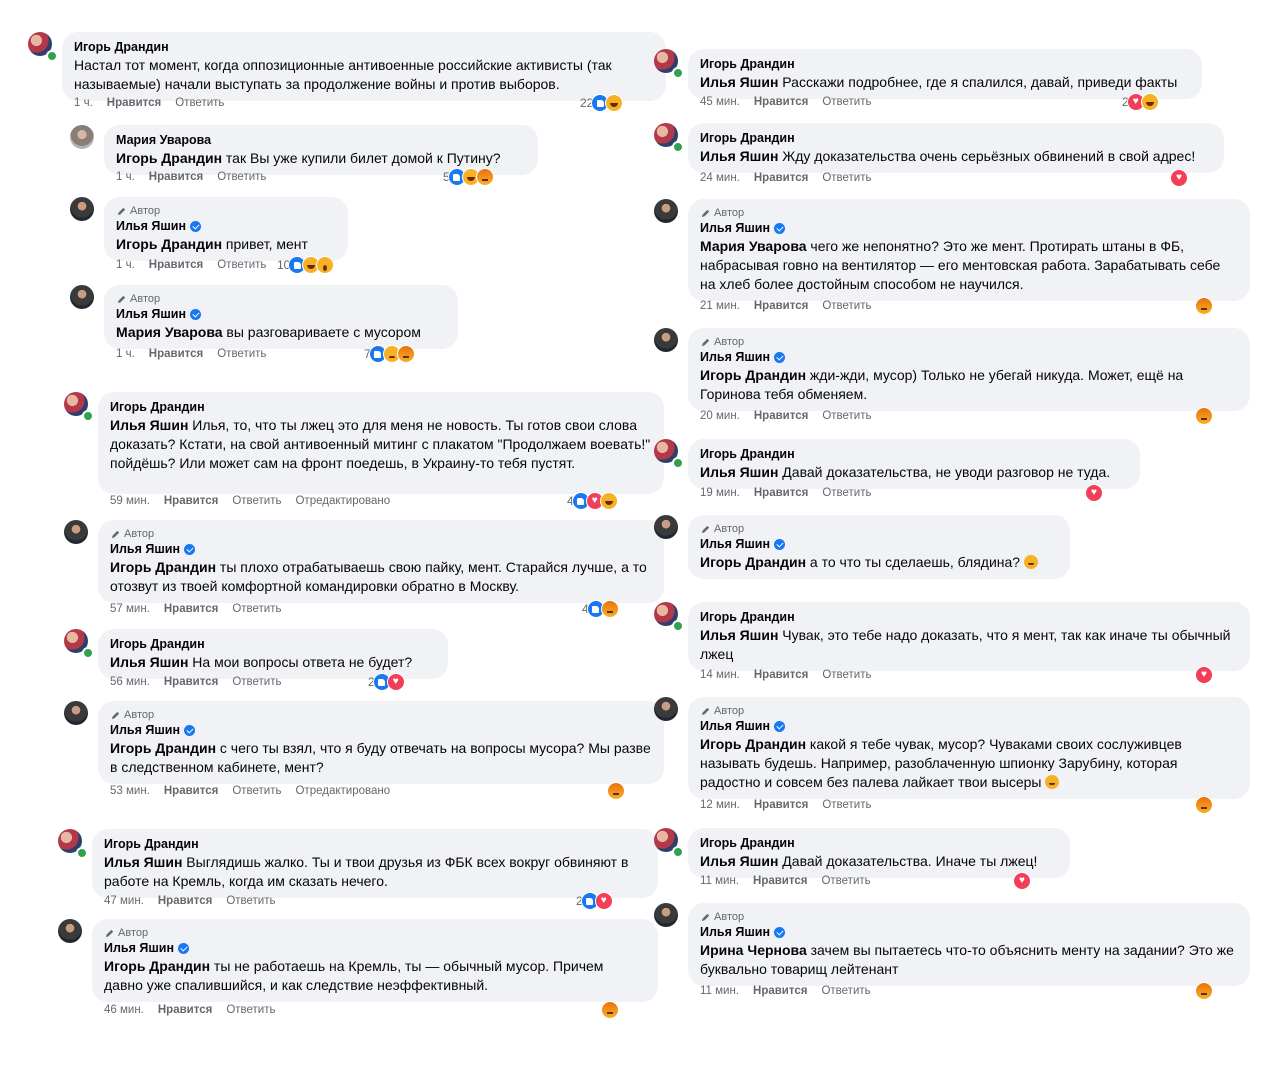 The height and width of the screenshot is (1070, 1280). What do you see at coordinates (321, 140) in the screenshot?
I see `commenter-name: Мария Уварова` at bounding box center [321, 140].